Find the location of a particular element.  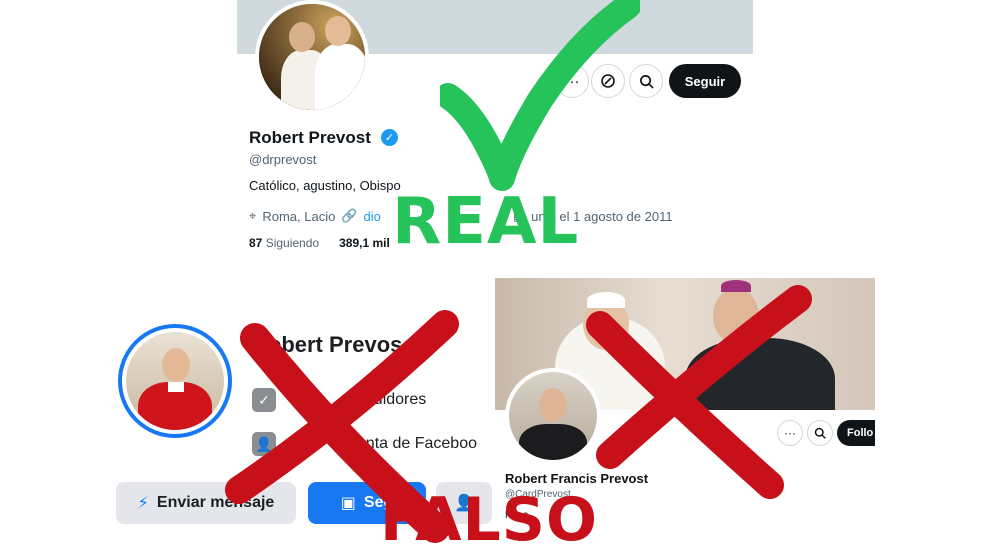

link-icon: 🔗 is located at coordinates (349, 215).